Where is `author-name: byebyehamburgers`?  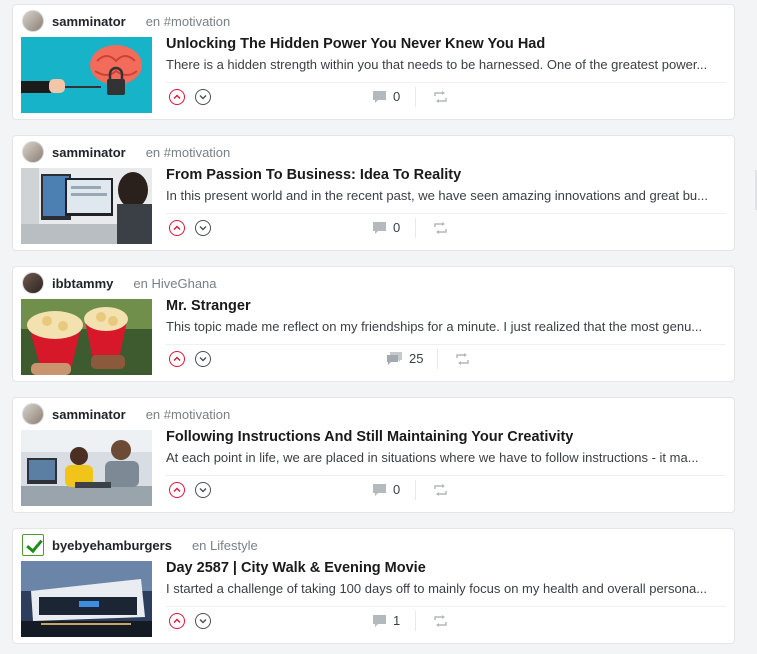
author-name: byebyehamburgers is located at coordinates (112, 545).